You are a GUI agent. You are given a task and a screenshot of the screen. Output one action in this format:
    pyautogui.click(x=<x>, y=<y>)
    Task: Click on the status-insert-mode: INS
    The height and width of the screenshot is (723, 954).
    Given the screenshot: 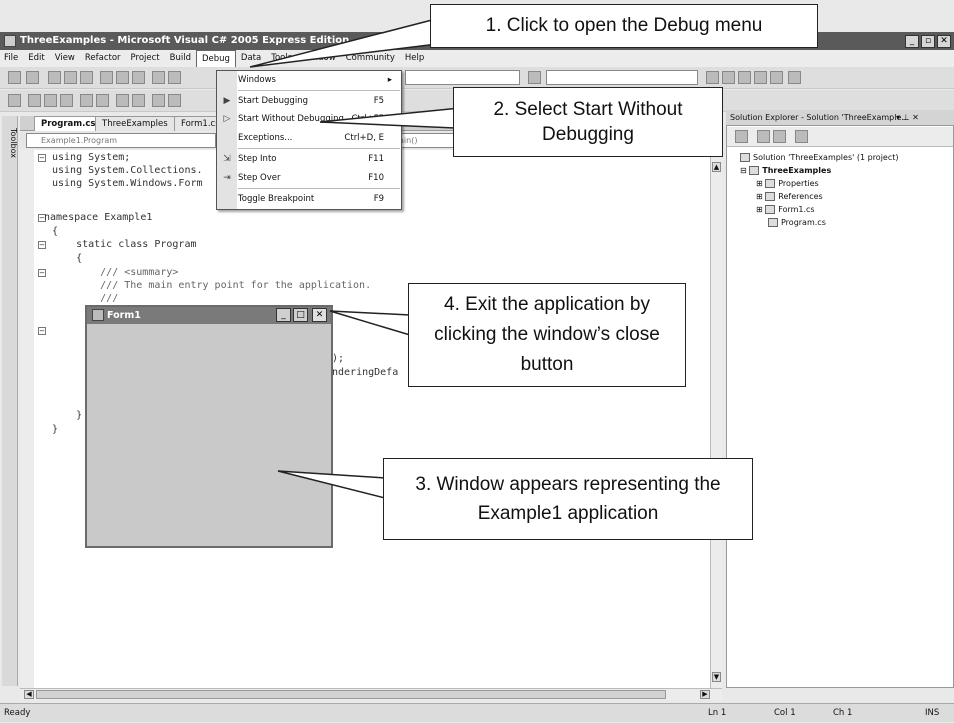 What is the action you would take?
    pyautogui.click(x=932, y=713)
    